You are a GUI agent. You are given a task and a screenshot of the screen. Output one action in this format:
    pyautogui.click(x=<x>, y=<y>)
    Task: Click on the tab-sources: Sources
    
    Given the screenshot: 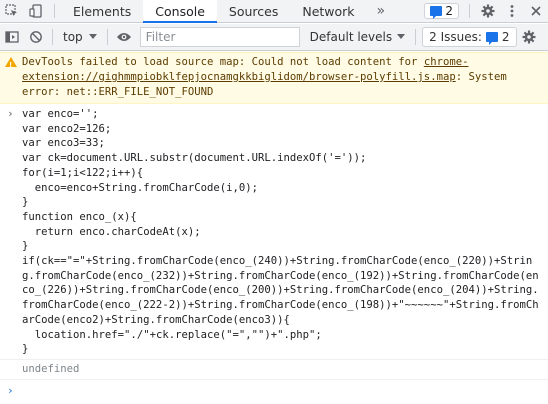 What is the action you would take?
    pyautogui.click(x=253, y=11)
    